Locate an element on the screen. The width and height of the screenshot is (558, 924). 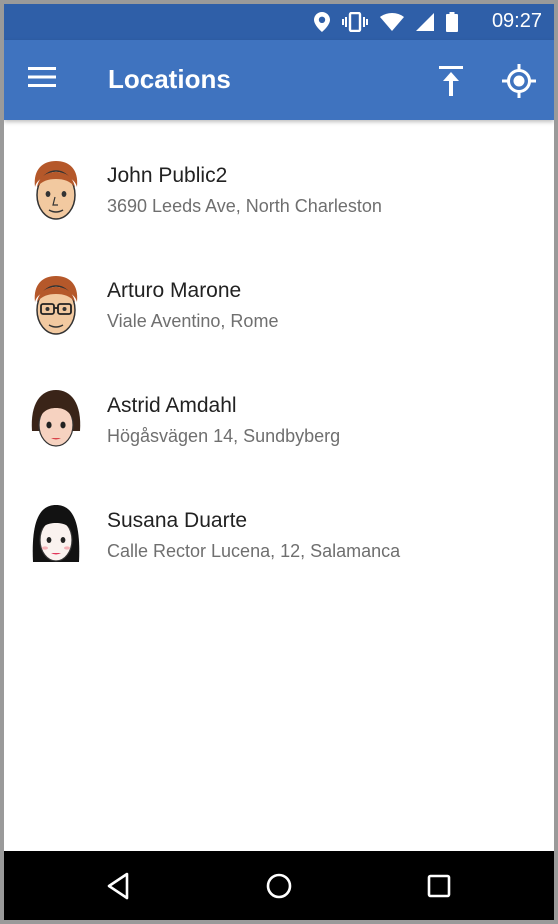
upload-icon is located at coordinates (451, 81).